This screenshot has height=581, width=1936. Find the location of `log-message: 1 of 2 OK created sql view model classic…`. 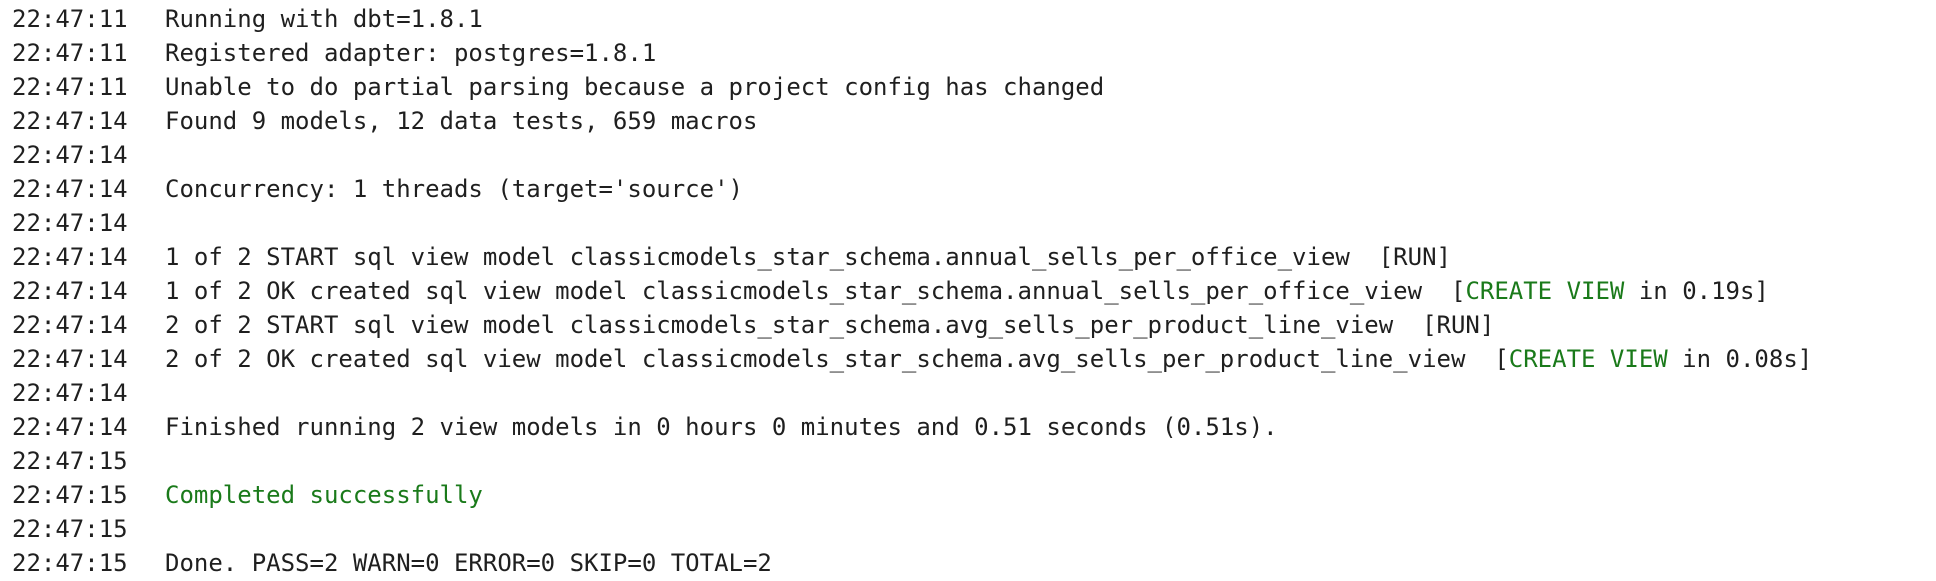

log-message: 1 of 2 OK created sql view model classic… is located at coordinates (967, 291).